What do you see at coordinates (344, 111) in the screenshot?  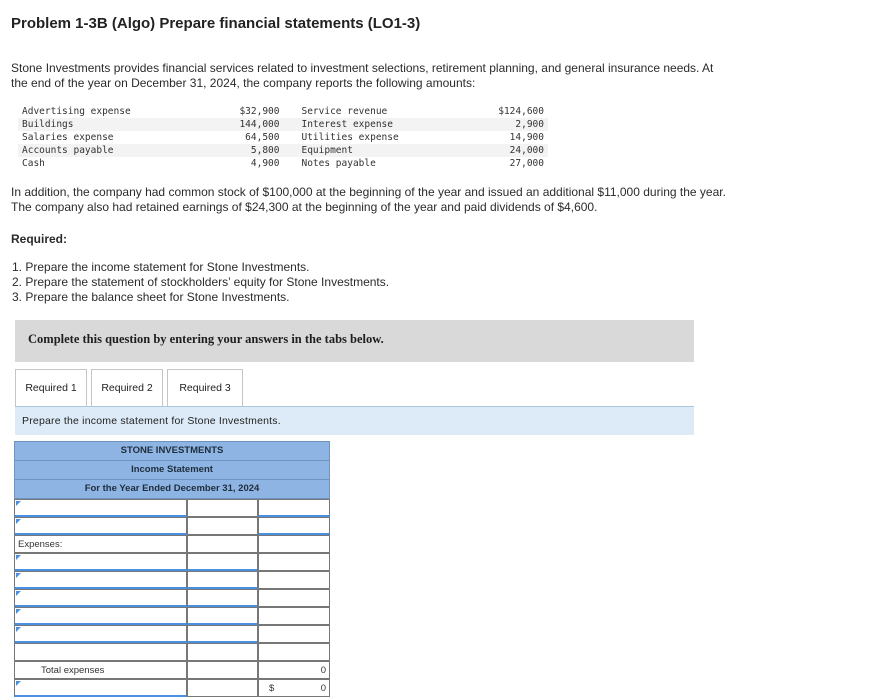 I see `account-name: Service revenue` at bounding box center [344, 111].